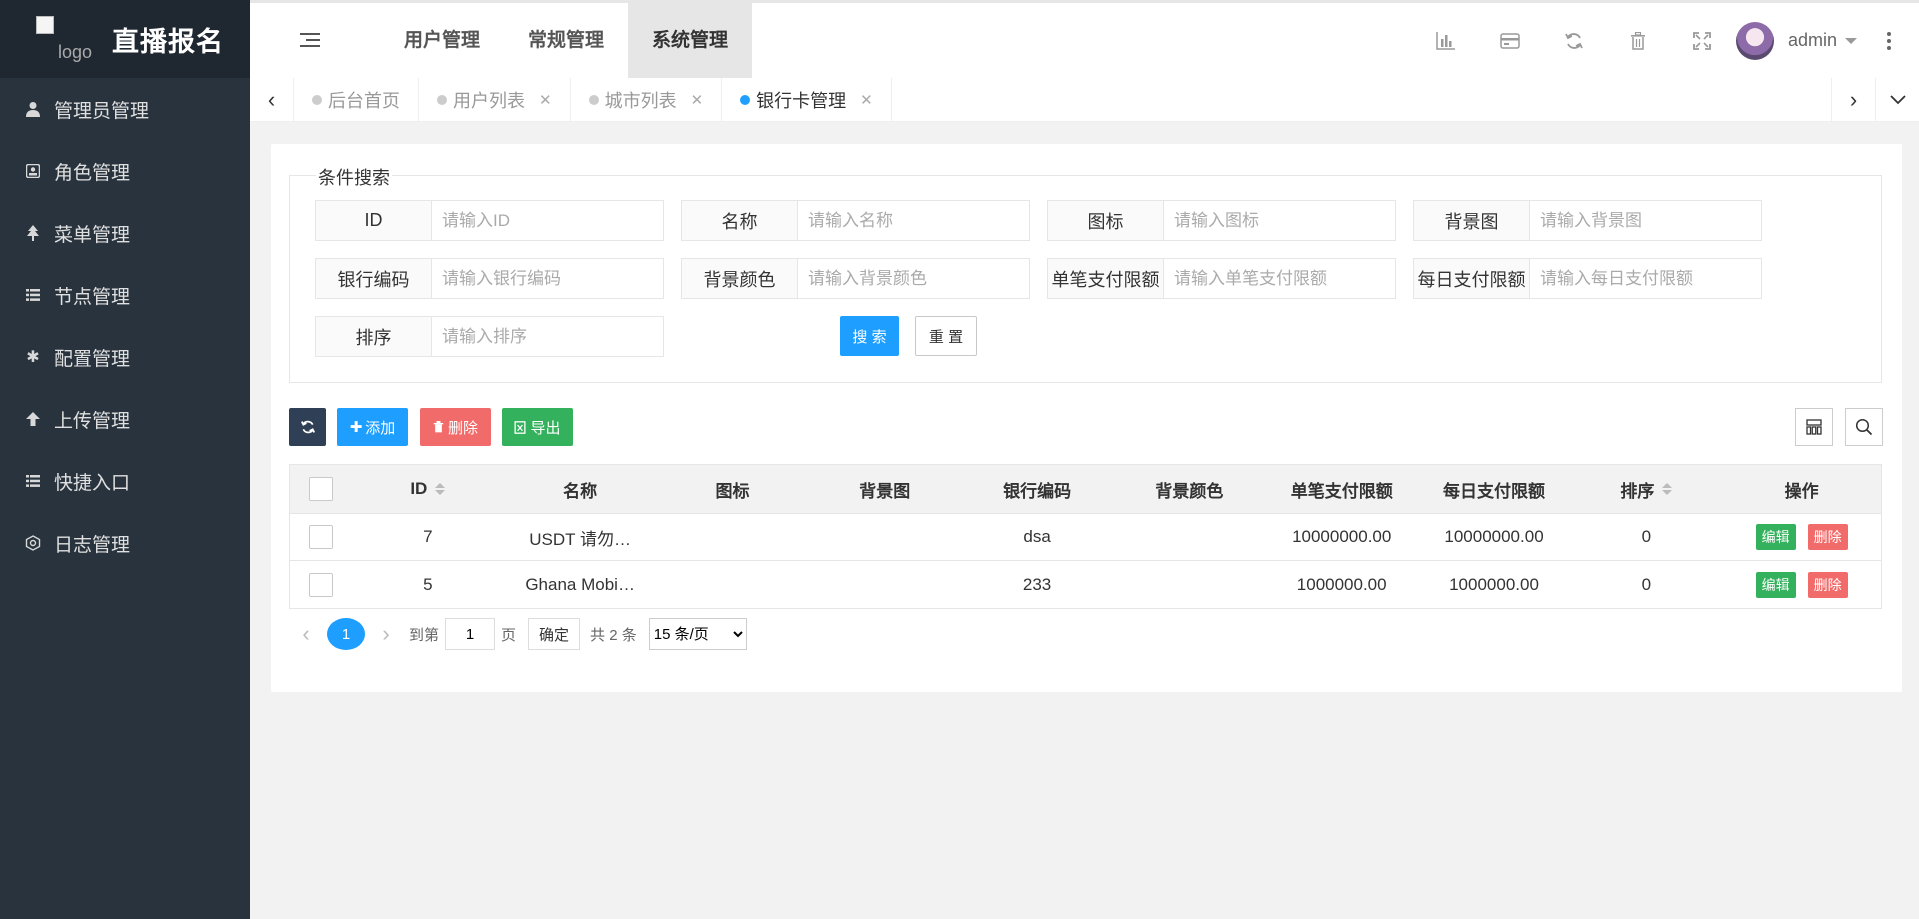  Describe the element at coordinates (613, 635) in the screenshot. I see `total-count: 共 2 条` at that location.